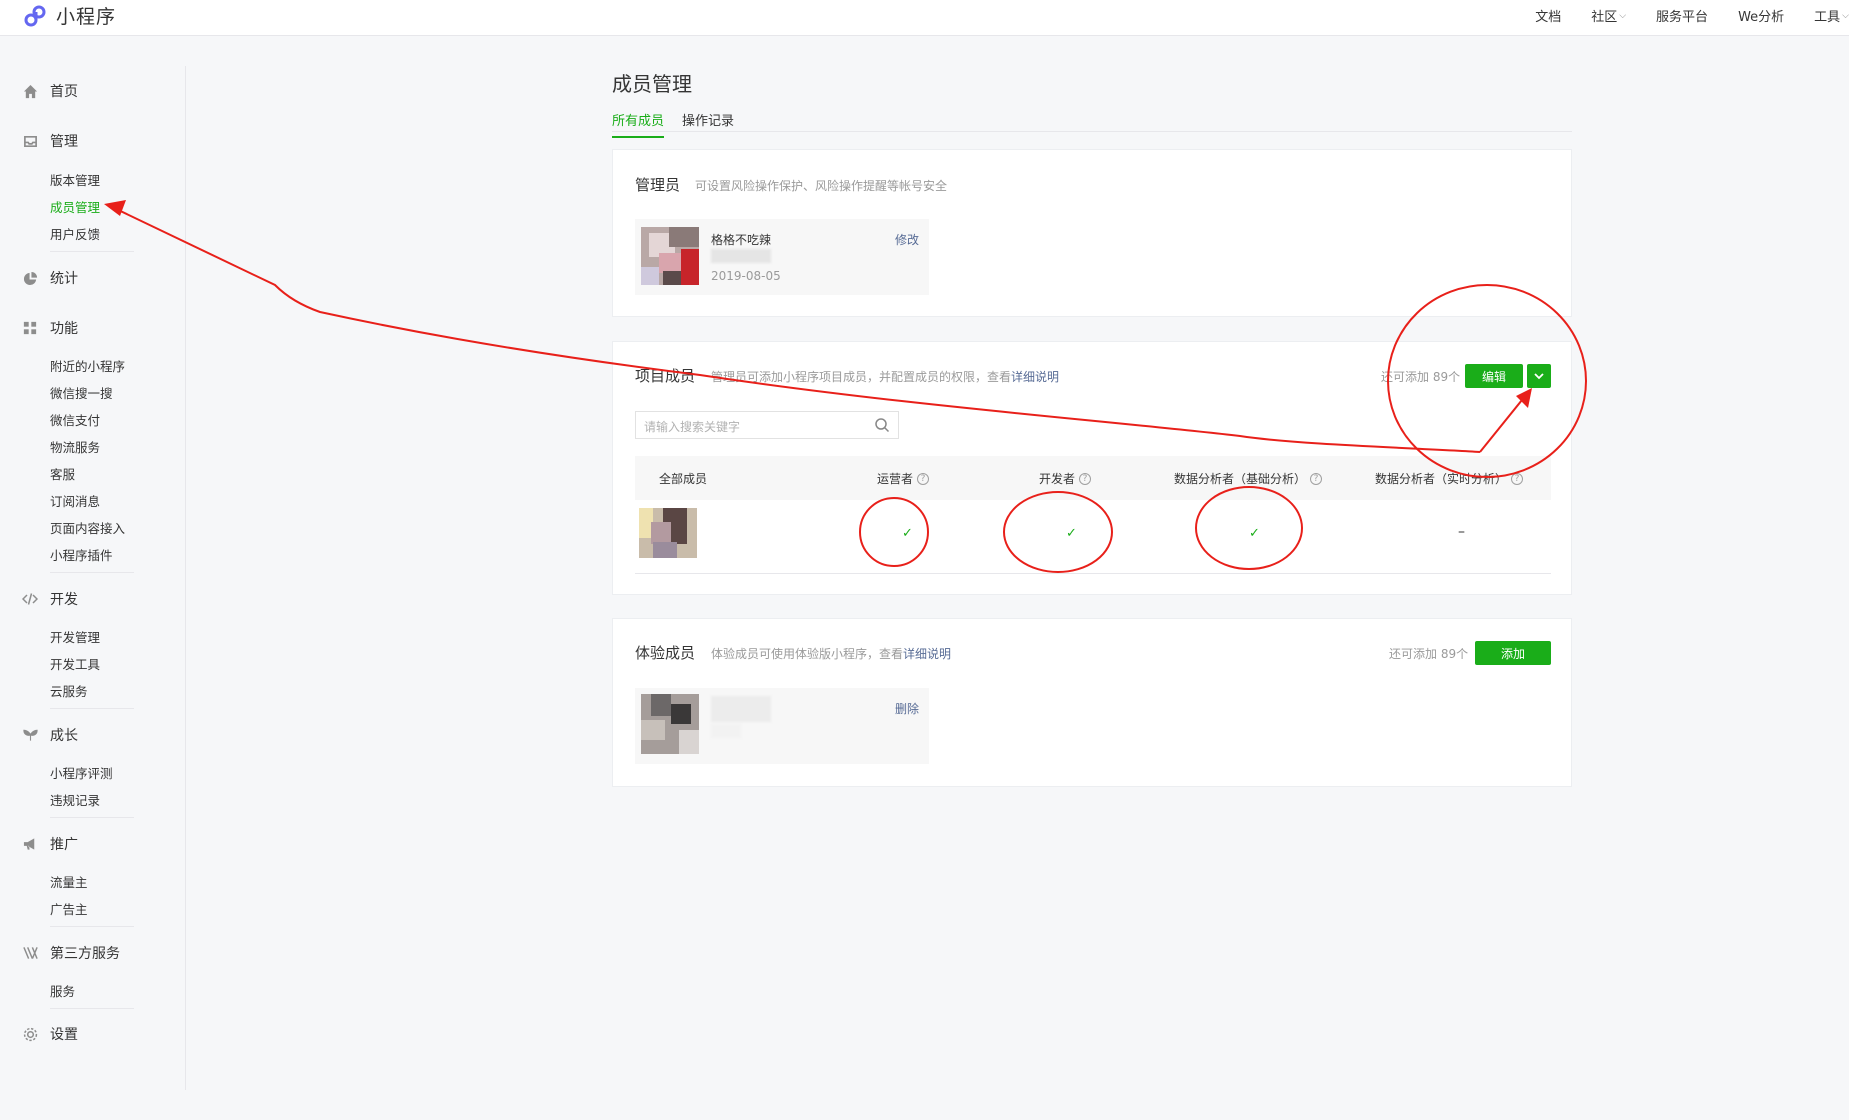 The height and width of the screenshot is (1120, 1849). Describe the element at coordinates (81, 772) in the screenshot. I see `sidebar-item-evaluation: 小程序评测` at that location.